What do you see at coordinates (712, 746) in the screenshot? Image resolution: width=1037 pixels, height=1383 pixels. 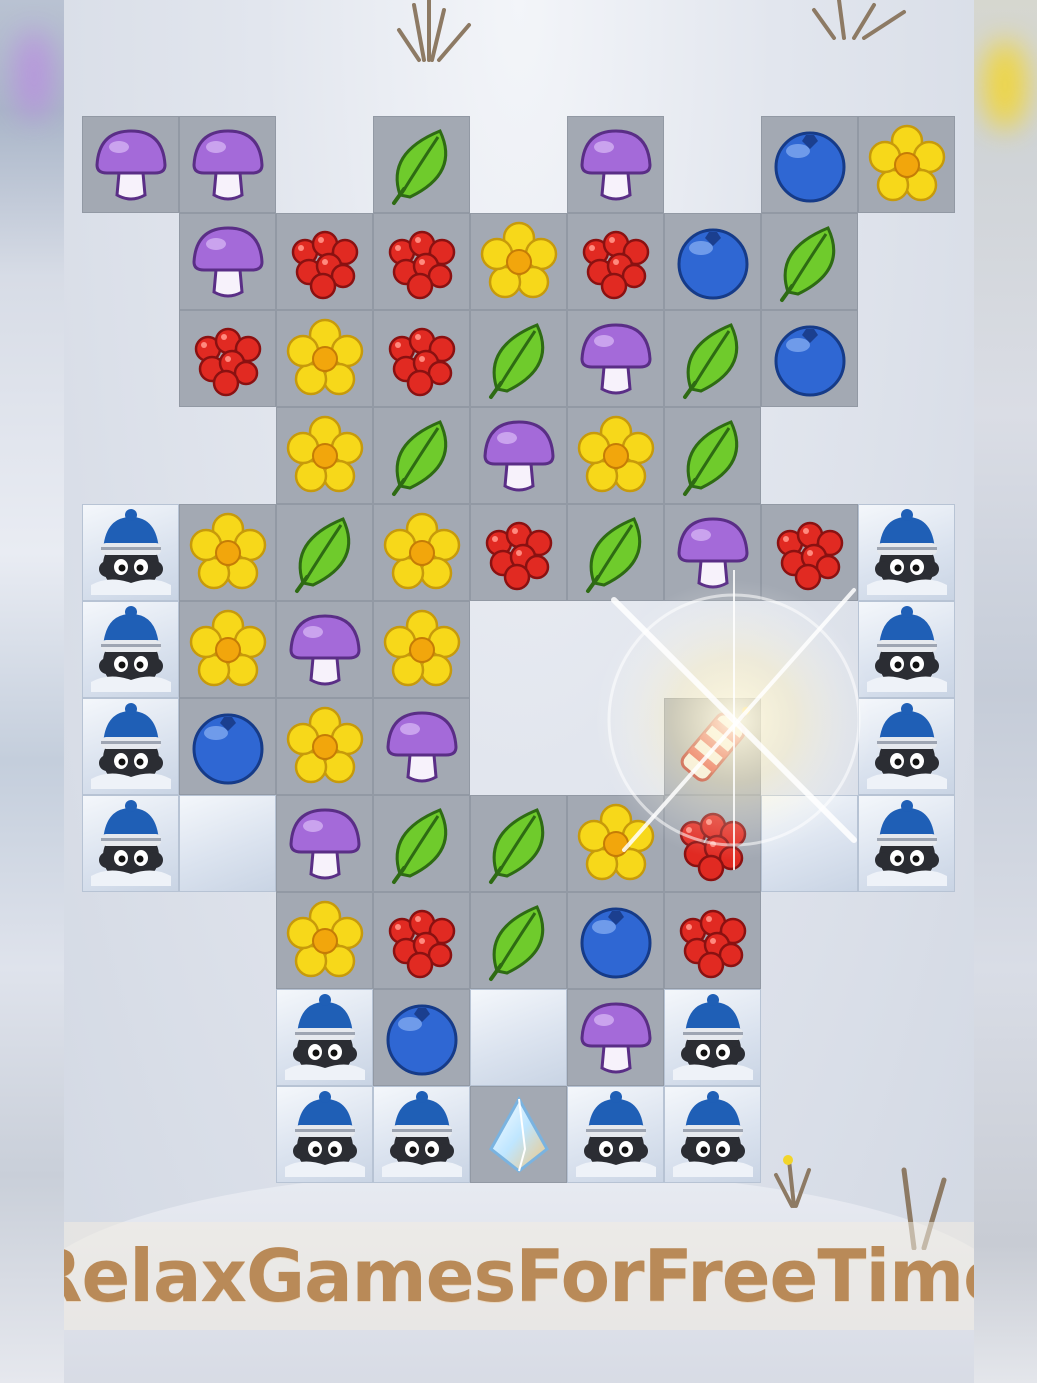 I see `firecracker-icon` at bounding box center [712, 746].